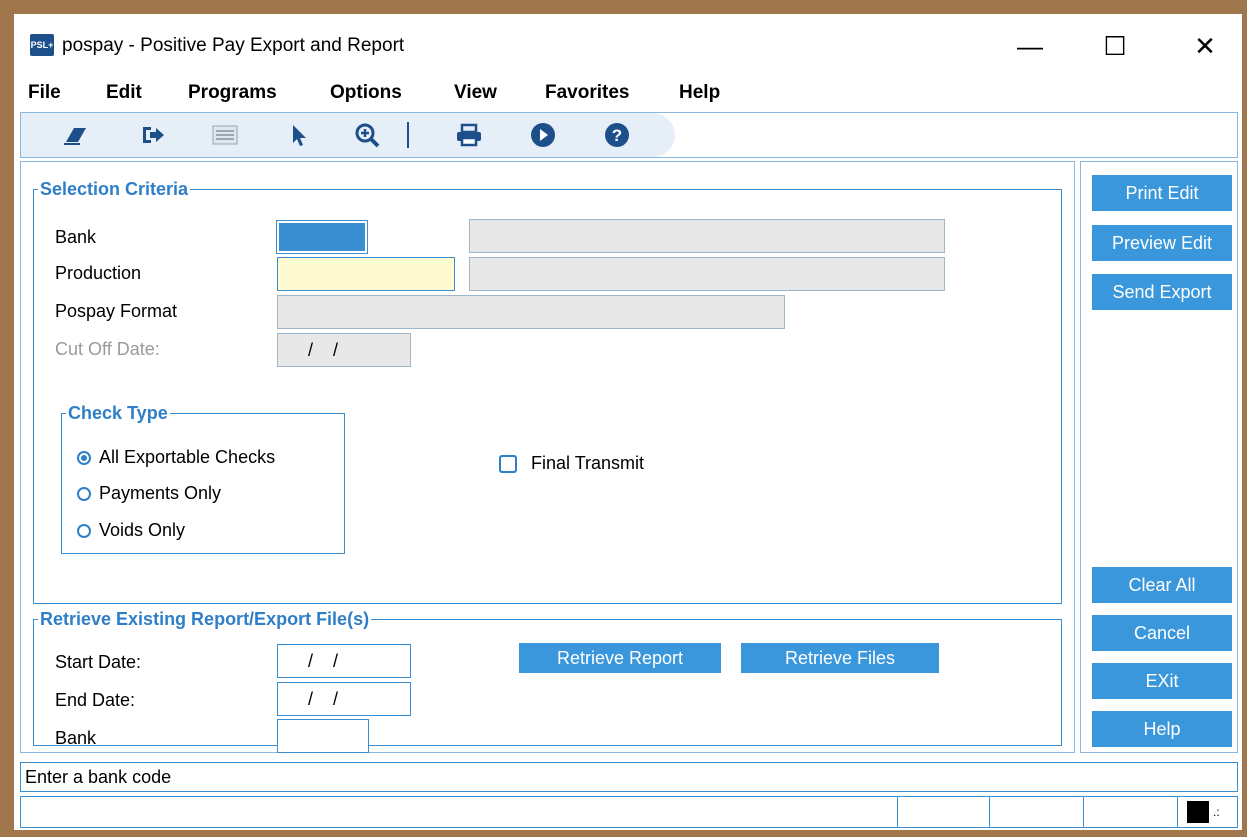  I want to click on help-icon: ?, so click(617, 135).